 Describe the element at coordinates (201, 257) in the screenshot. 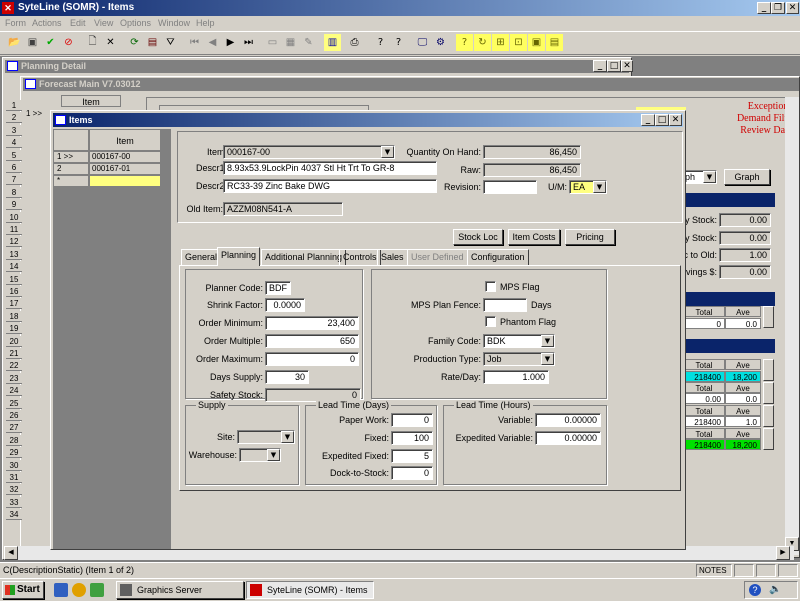

I see `tab-general: General` at that location.